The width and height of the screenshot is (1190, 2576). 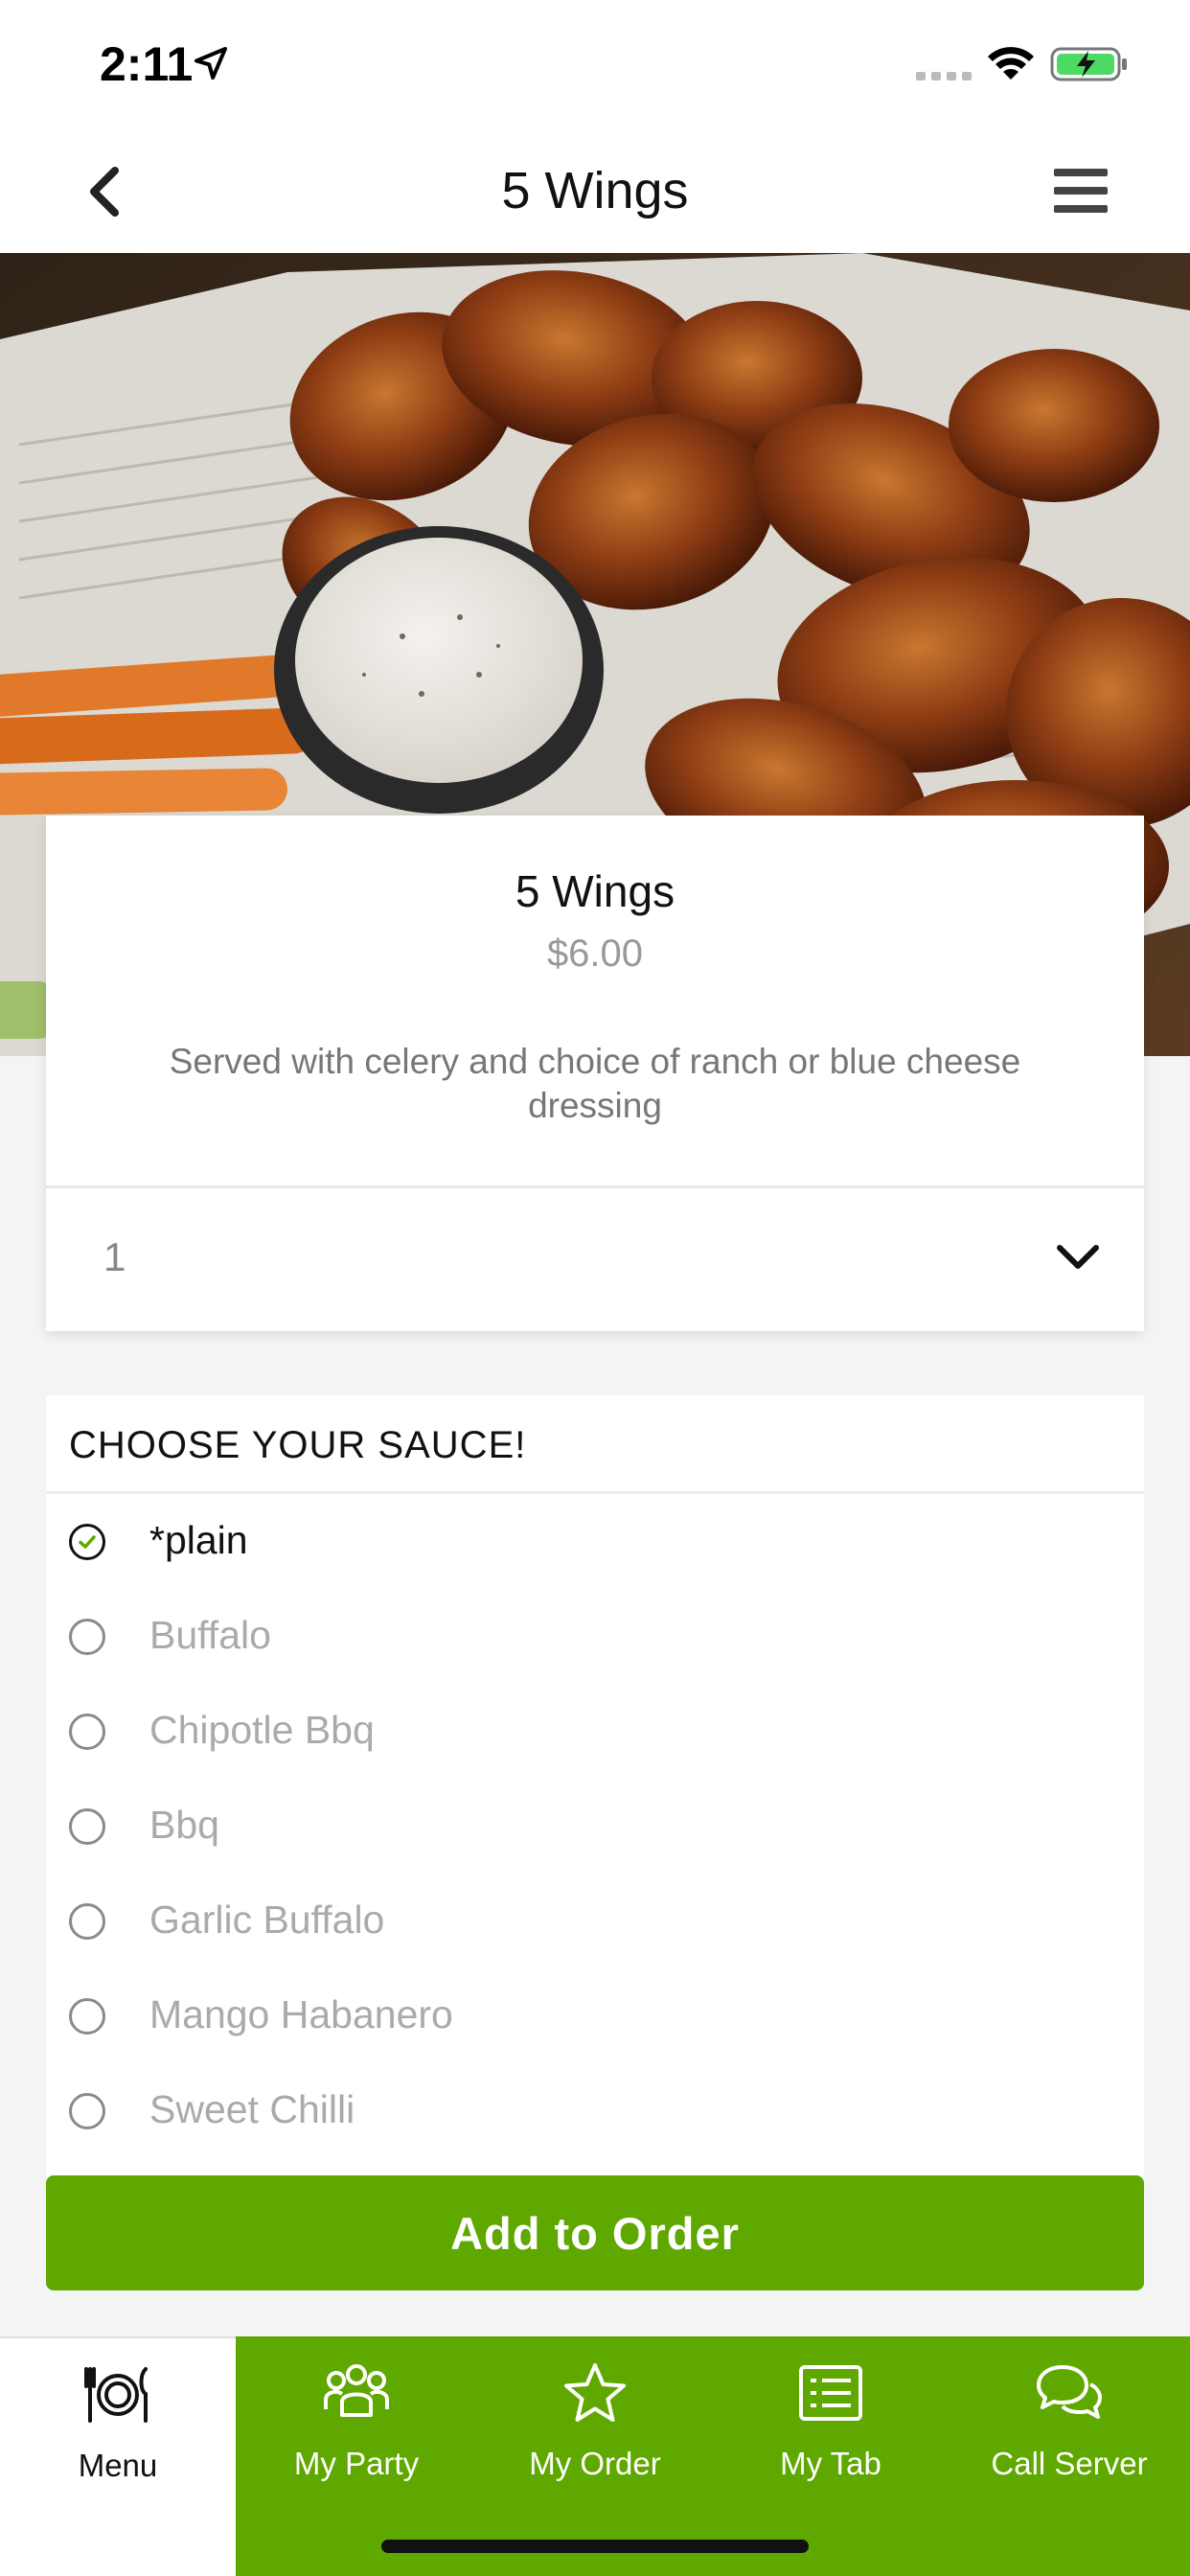 What do you see at coordinates (595, 2111) in the screenshot?
I see `sauce-option: Sweet Chilli` at bounding box center [595, 2111].